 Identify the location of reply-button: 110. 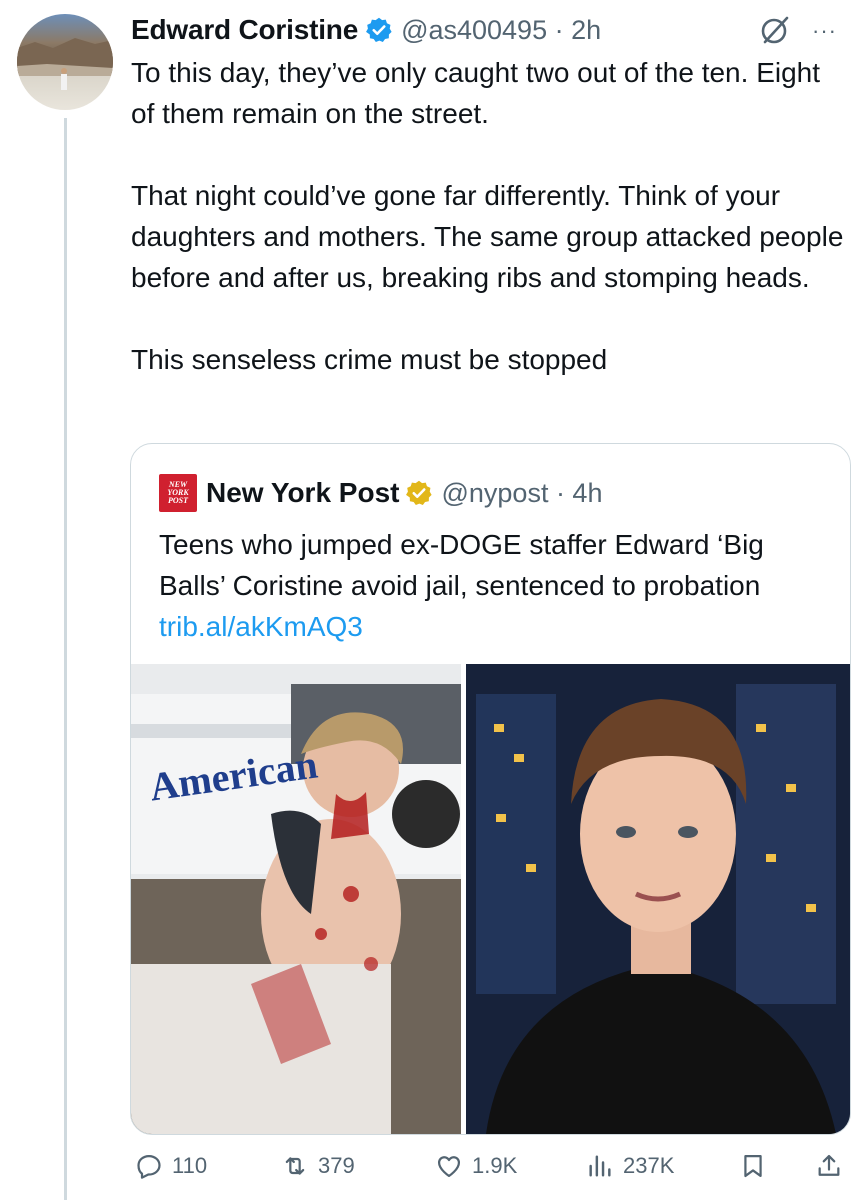
(171, 1166).